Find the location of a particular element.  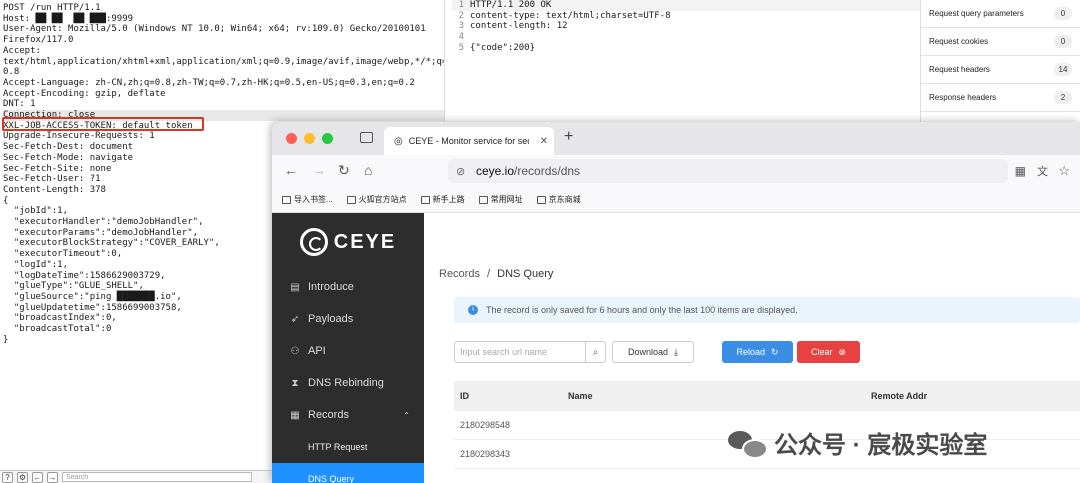

search-url-input: Input search url name ⌕ is located at coordinates (530, 352).